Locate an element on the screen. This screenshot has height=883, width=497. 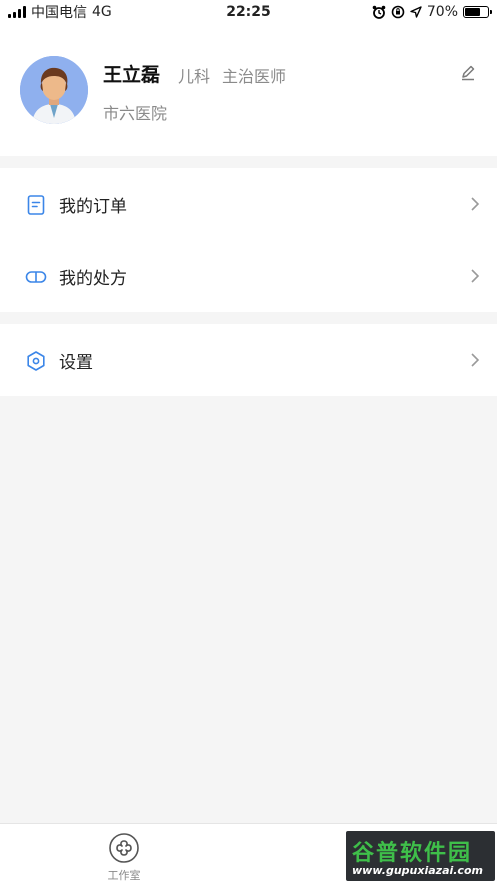
status-left: 中国电信 4G is located at coordinates (60, 12).